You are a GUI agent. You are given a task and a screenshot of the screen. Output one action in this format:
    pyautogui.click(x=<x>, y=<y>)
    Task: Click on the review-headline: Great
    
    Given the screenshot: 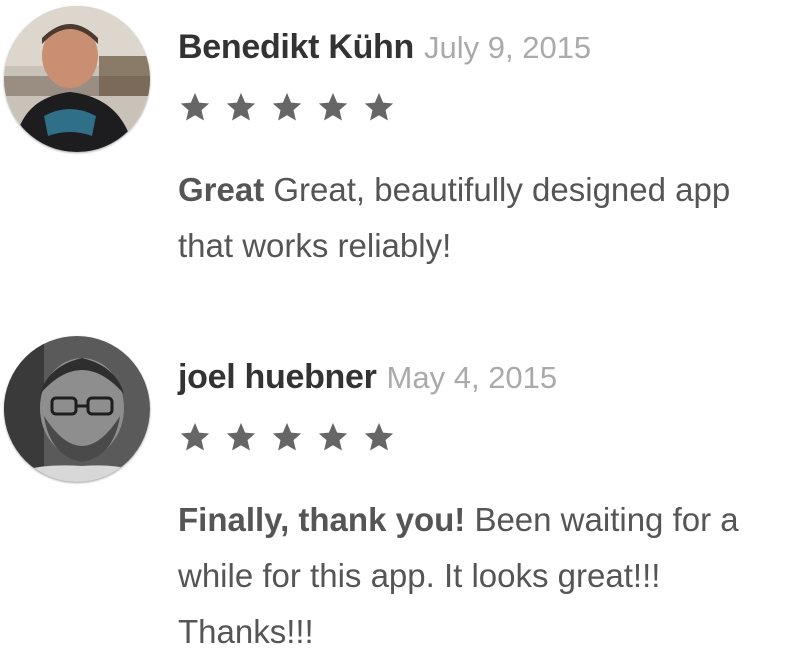 What is the action you would take?
    pyautogui.click(x=221, y=189)
    